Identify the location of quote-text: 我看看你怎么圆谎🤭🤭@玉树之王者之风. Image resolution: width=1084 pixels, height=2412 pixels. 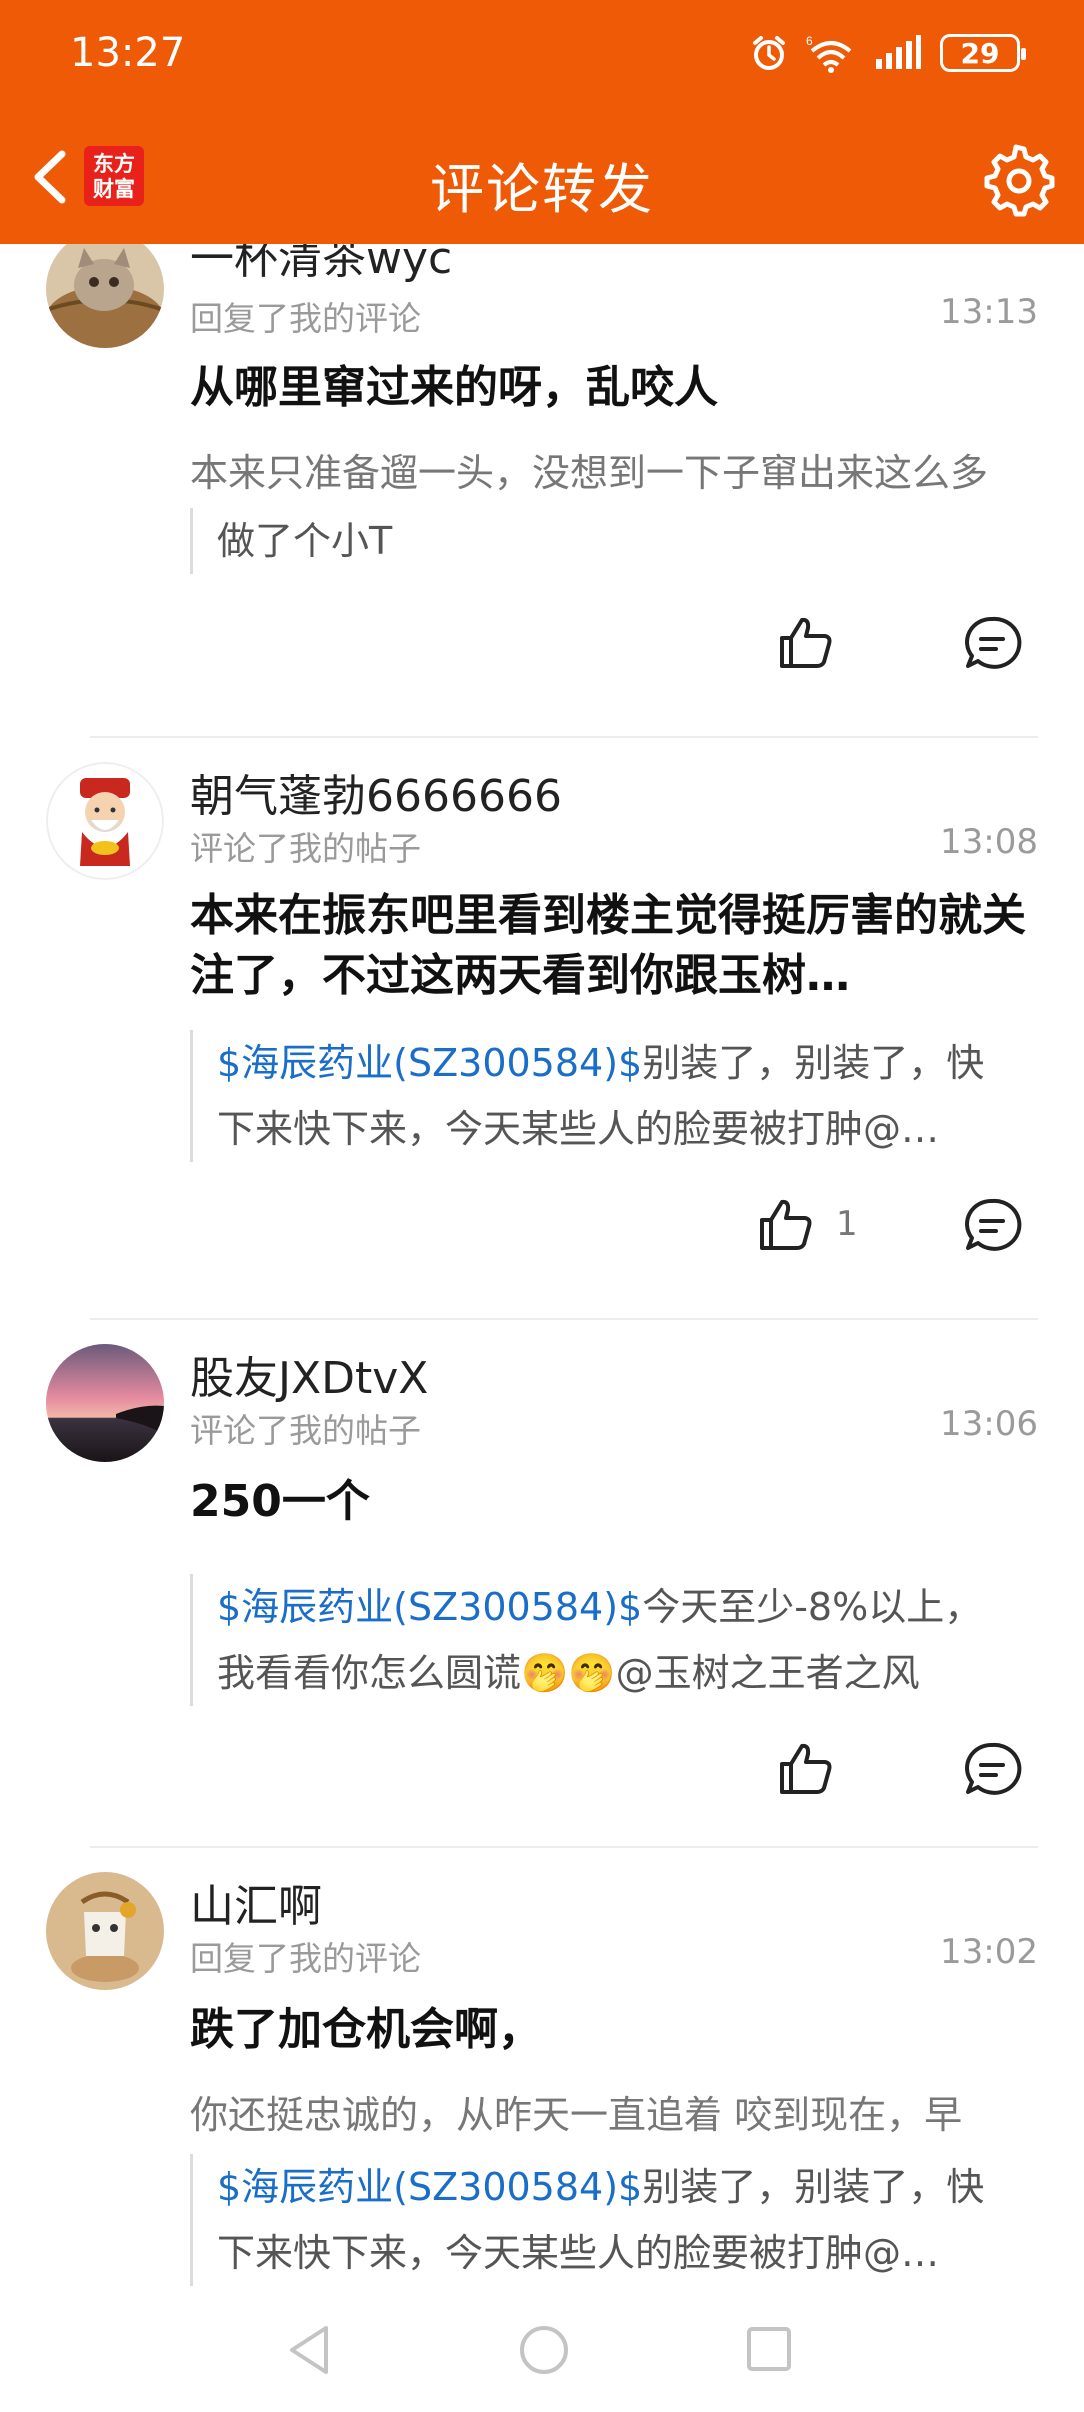
(568, 1673).